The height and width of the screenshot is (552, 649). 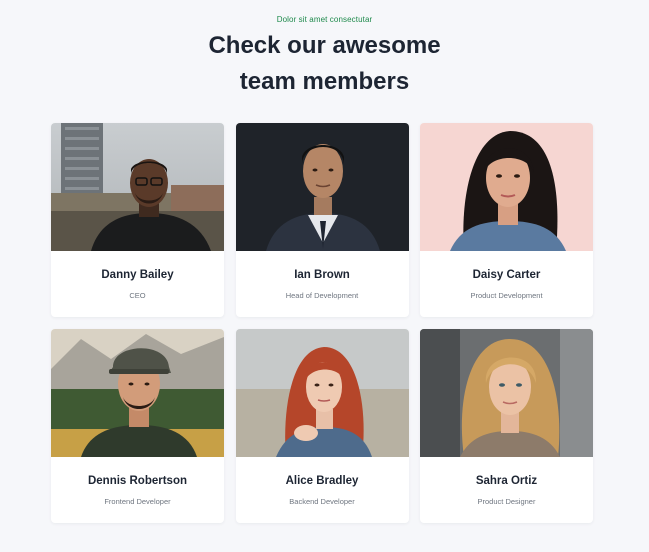 What do you see at coordinates (137, 295) in the screenshot?
I see `team-member-role: CEO` at bounding box center [137, 295].